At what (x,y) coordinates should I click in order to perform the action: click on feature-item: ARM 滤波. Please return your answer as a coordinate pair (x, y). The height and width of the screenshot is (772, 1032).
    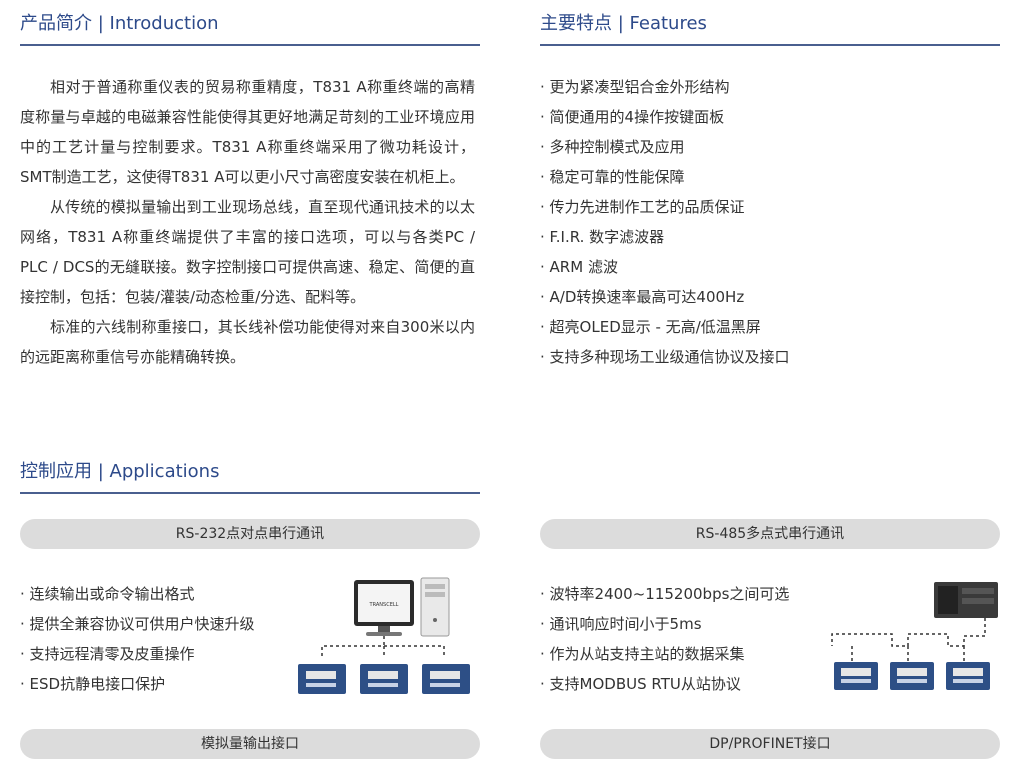
    Looking at the image, I should click on (770, 267).